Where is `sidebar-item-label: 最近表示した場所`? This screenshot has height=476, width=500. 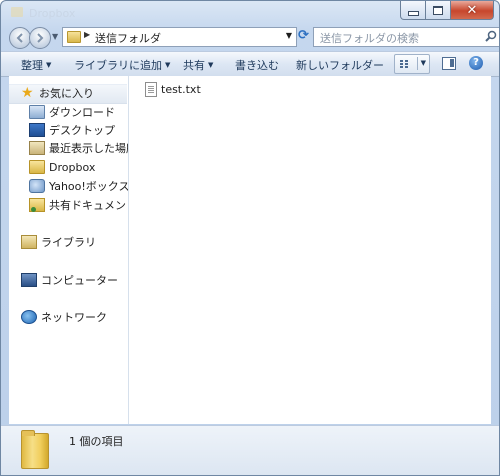 sidebar-item-label: 最近表示した場所 is located at coordinates (89, 148).